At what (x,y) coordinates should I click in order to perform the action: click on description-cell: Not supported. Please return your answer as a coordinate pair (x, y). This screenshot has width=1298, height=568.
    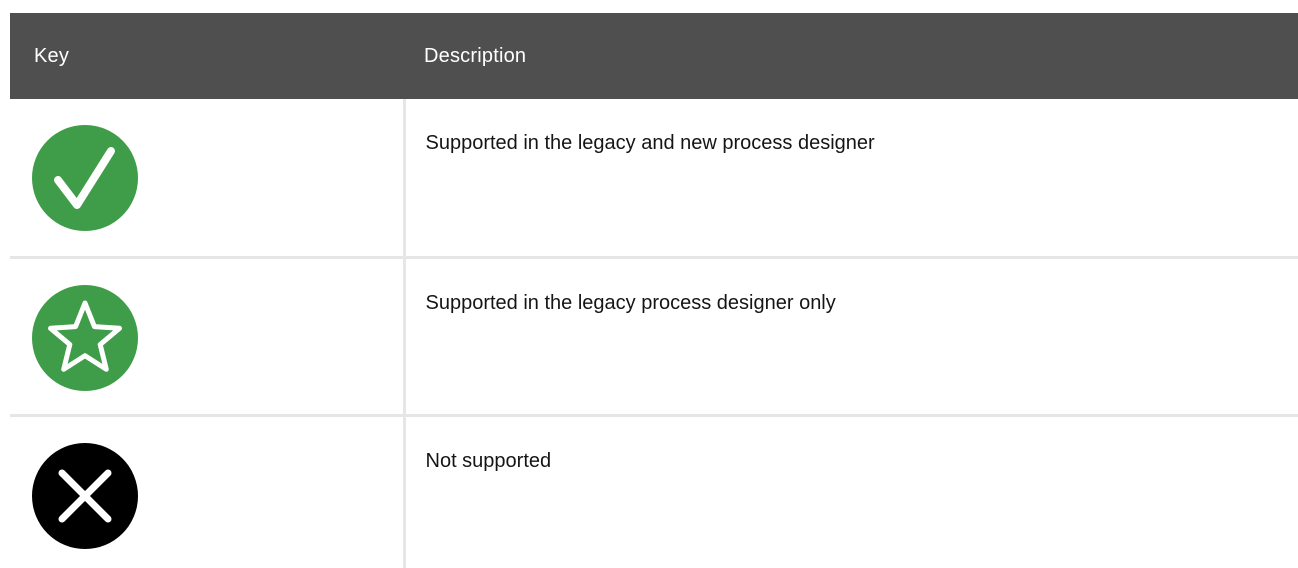
    Looking at the image, I should click on (488, 460).